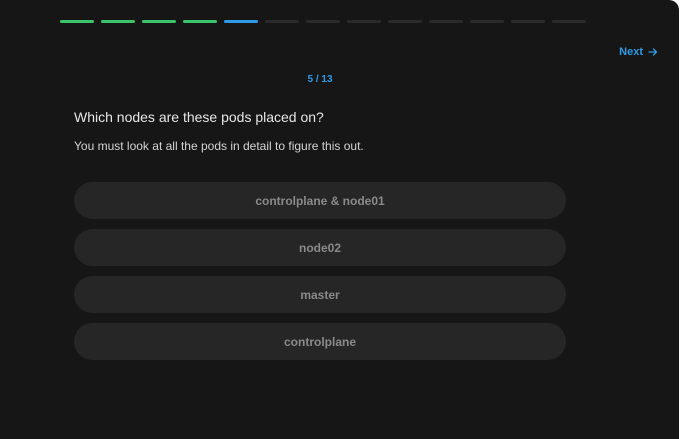  What do you see at coordinates (653, 52) in the screenshot?
I see `arrow-right-icon` at bounding box center [653, 52].